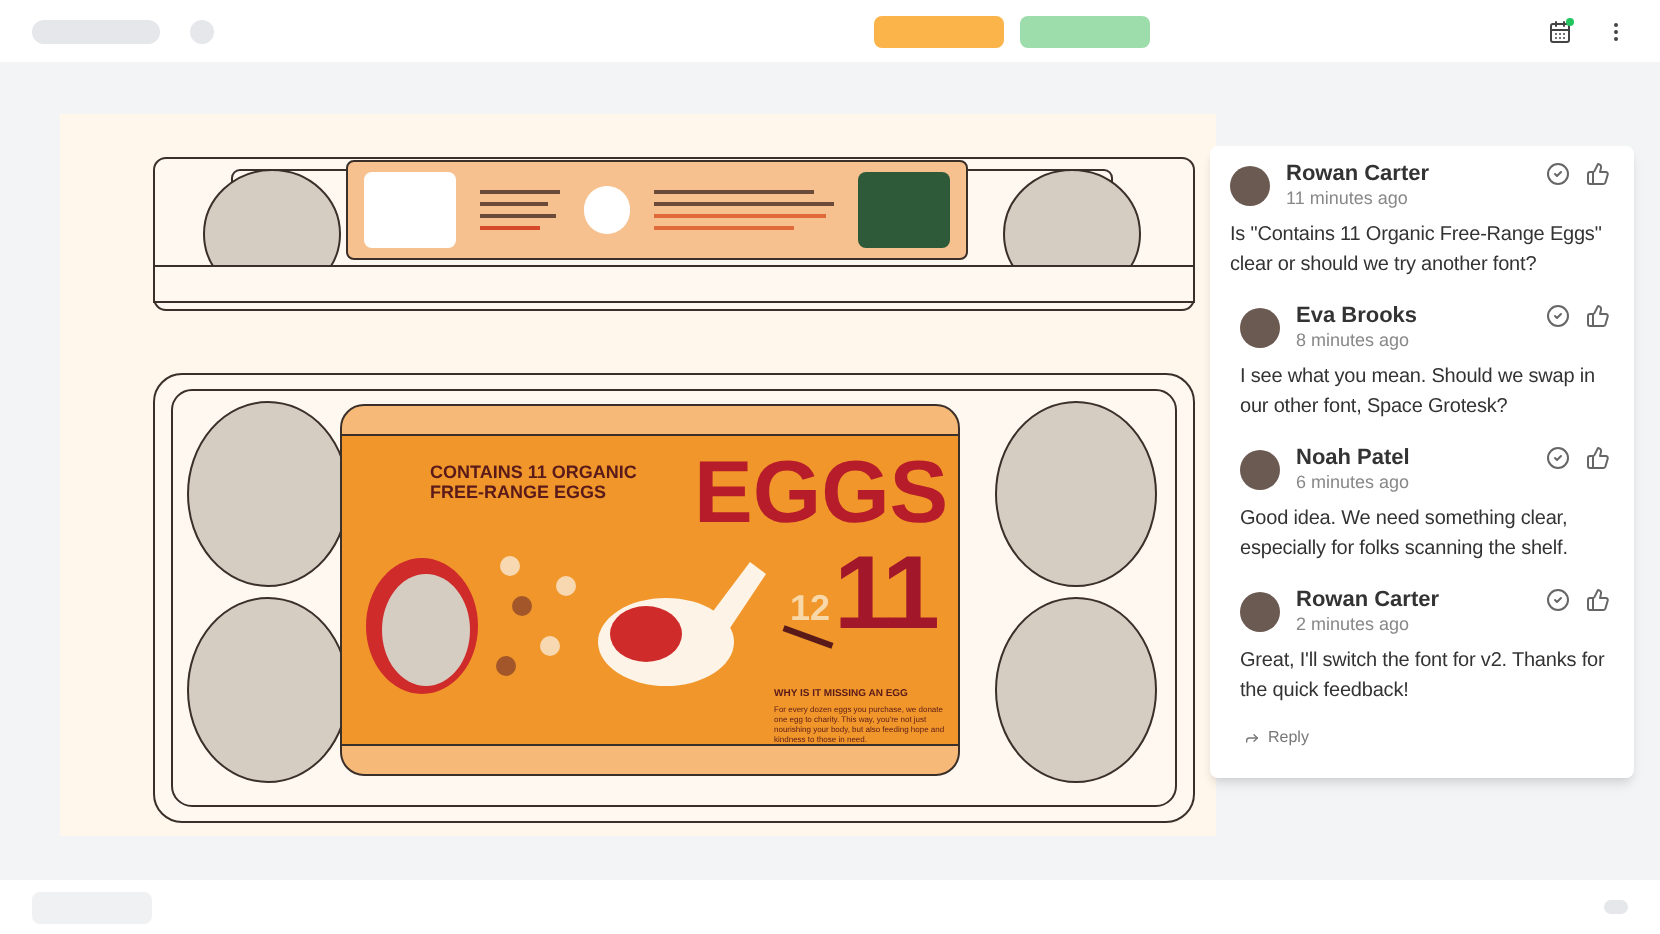 The height and width of the screenshot is (934, 1660). What do you see at coordinates (1276, 738) in the screenshot?
I see `reply-link: Reply` at bounding box center [1276, 738].